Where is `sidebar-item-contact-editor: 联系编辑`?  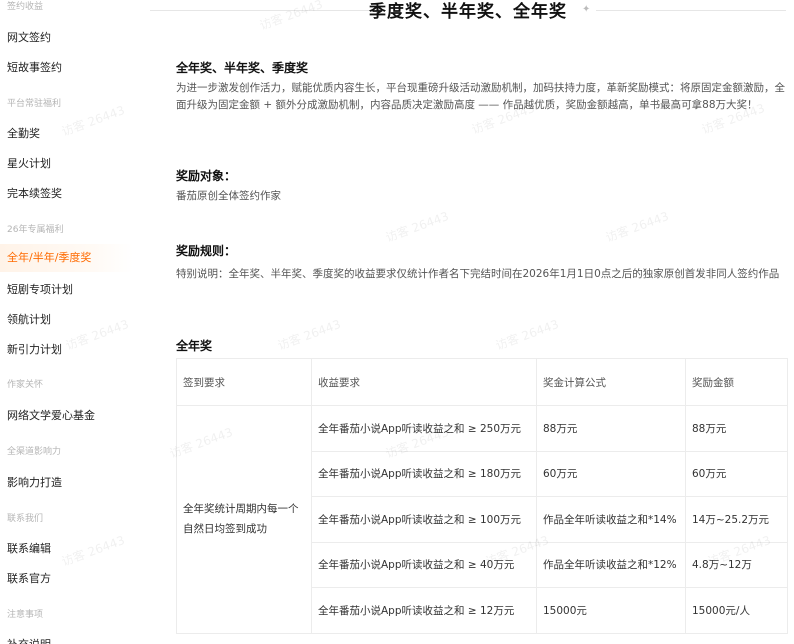
sidebar-item-contact-editor: 联系编辑 is located at coordinates (29, 548).